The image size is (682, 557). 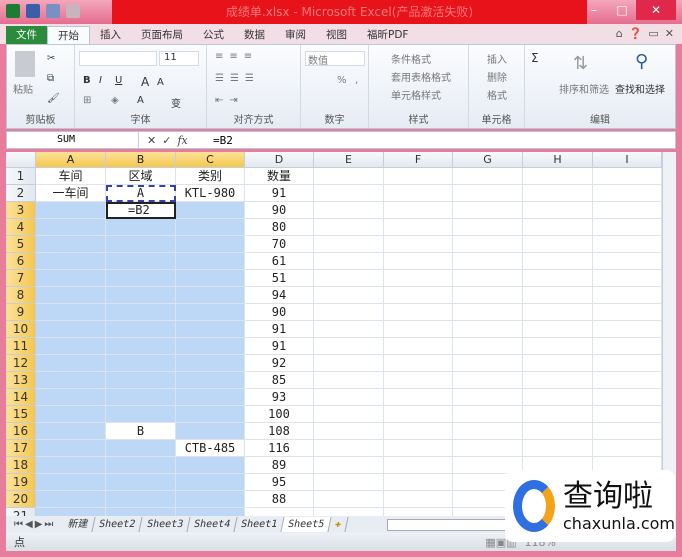 I want to click on cell-C15, so click(x=210, y=414).